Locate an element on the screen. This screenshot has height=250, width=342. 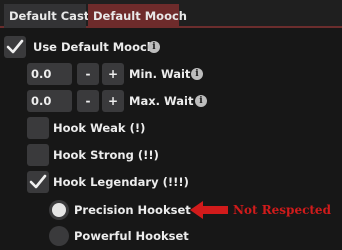
max-wait-input: 0.0 is located at coordinates (49, 101).